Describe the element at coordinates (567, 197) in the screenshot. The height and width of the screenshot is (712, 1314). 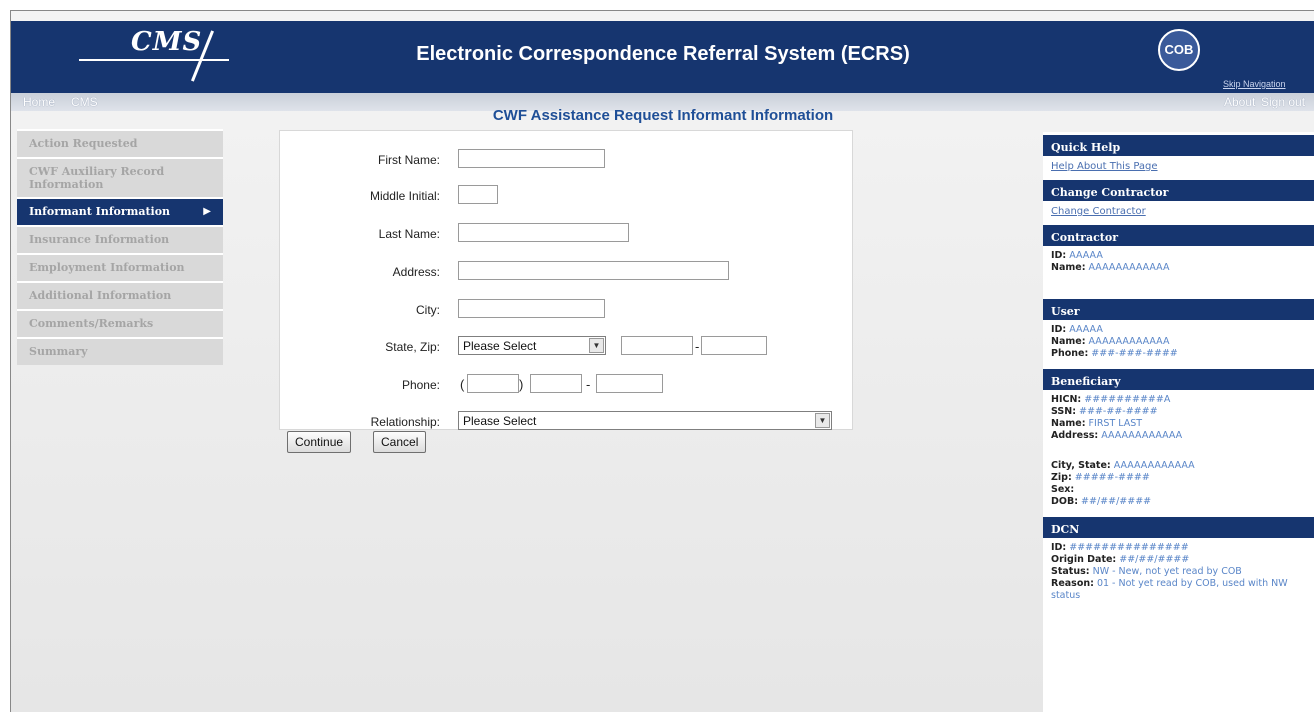
I see `middle-initial-row: Middle Initial:` at that location.